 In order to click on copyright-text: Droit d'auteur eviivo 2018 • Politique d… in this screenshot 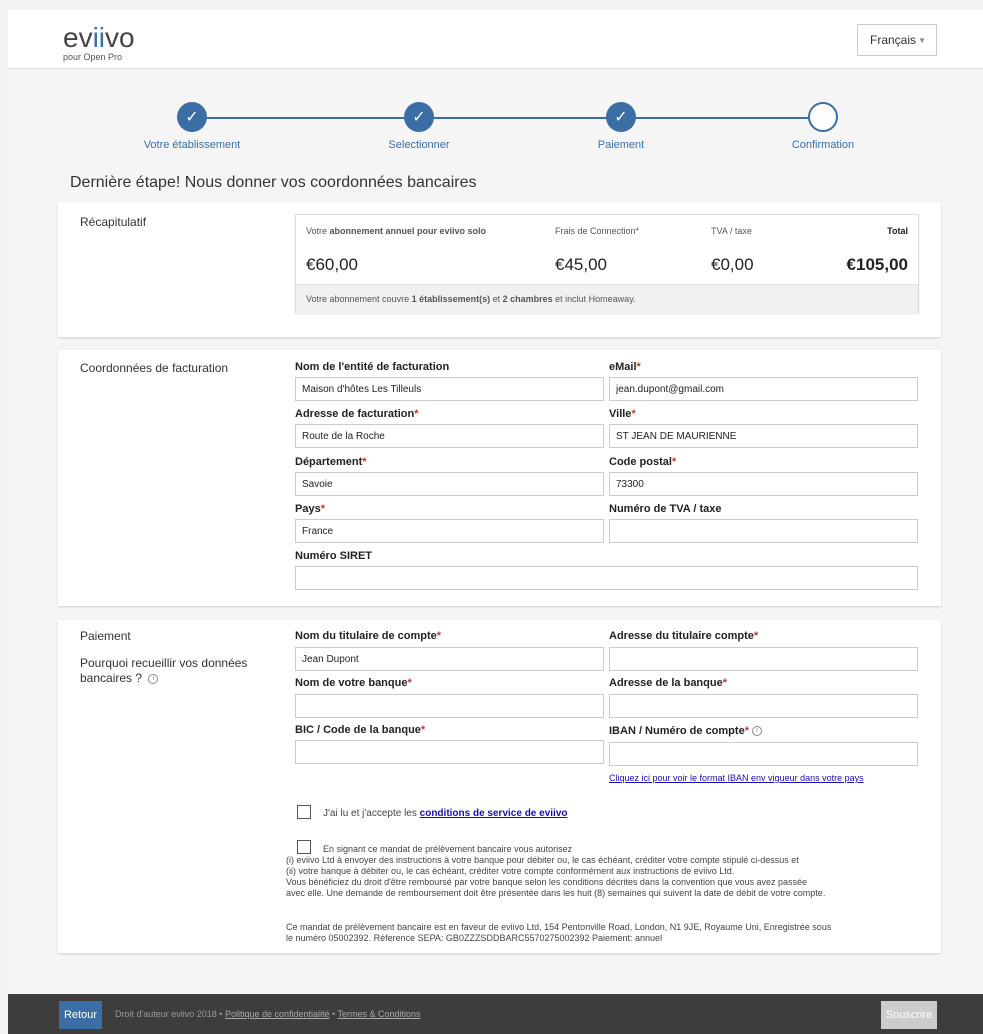, I will do `click(268, 1014)`.